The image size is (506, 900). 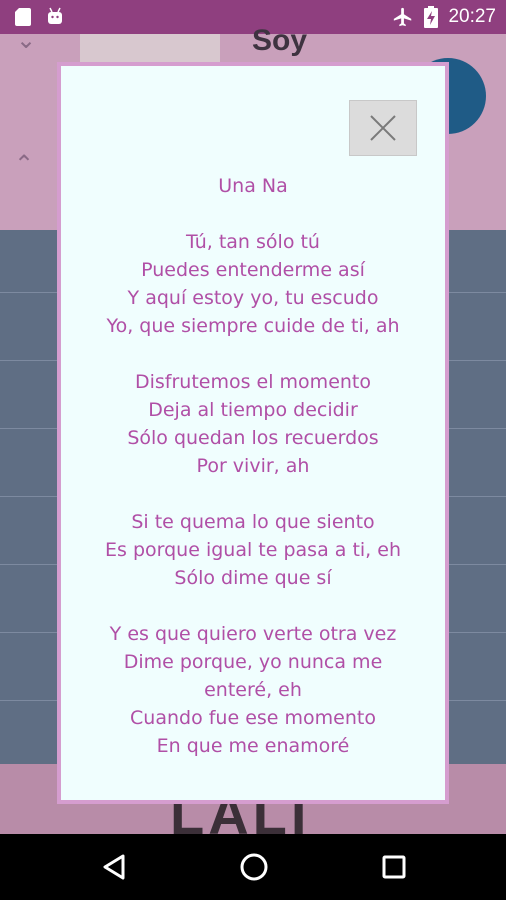 What do you see at coordinates (253, 298) in the screenshot?
I see `lyric-line: Y aquí estoy yo, tu escudo` at bounding box center [253, 298].